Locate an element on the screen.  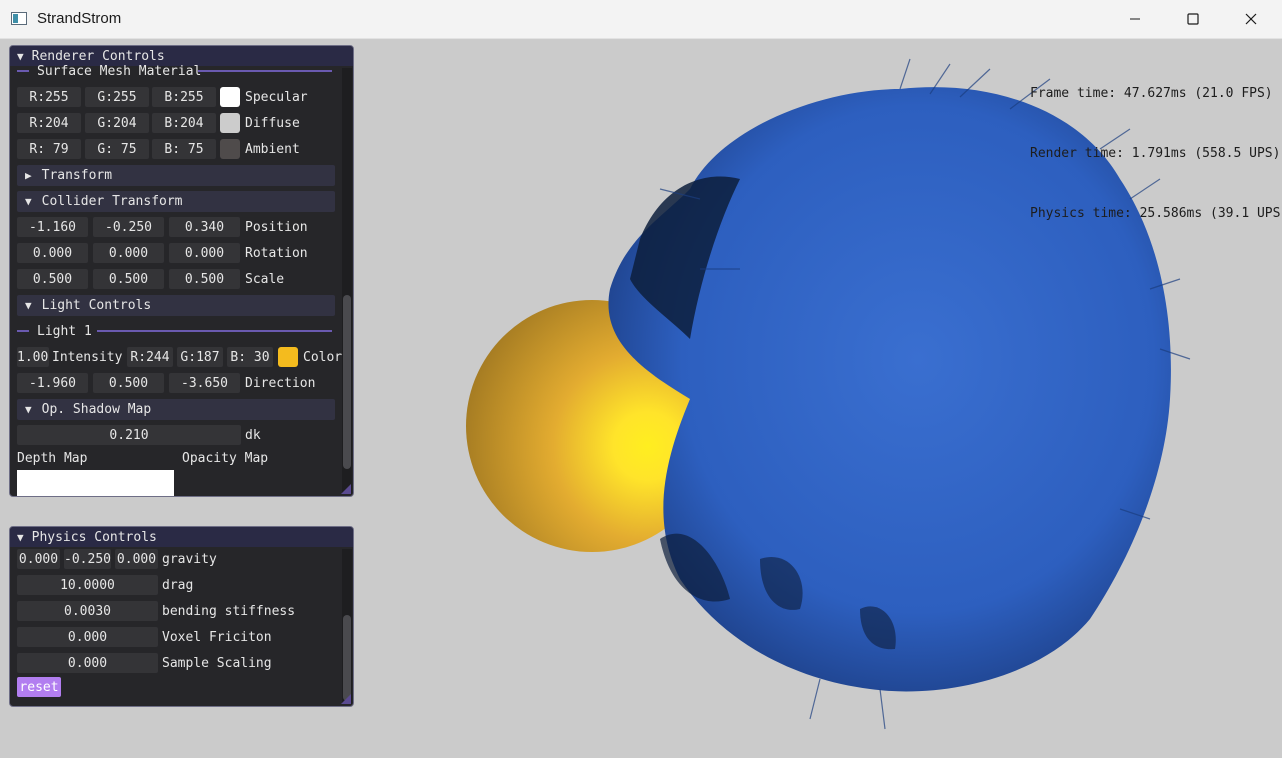
expand-arrow-icon: ▶ is located at coordinates (28, 175).